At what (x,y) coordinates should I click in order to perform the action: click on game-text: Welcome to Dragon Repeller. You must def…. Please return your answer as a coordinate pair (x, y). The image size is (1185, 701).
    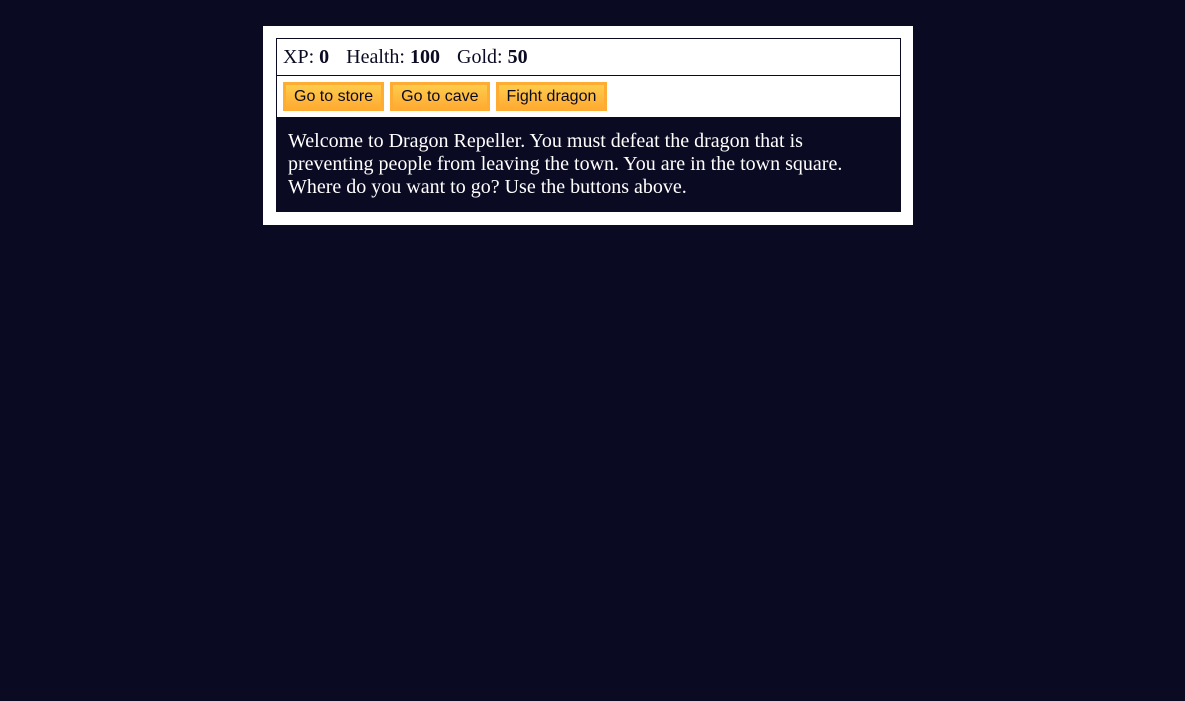
    Looking at the image, I should click on (588, 164).